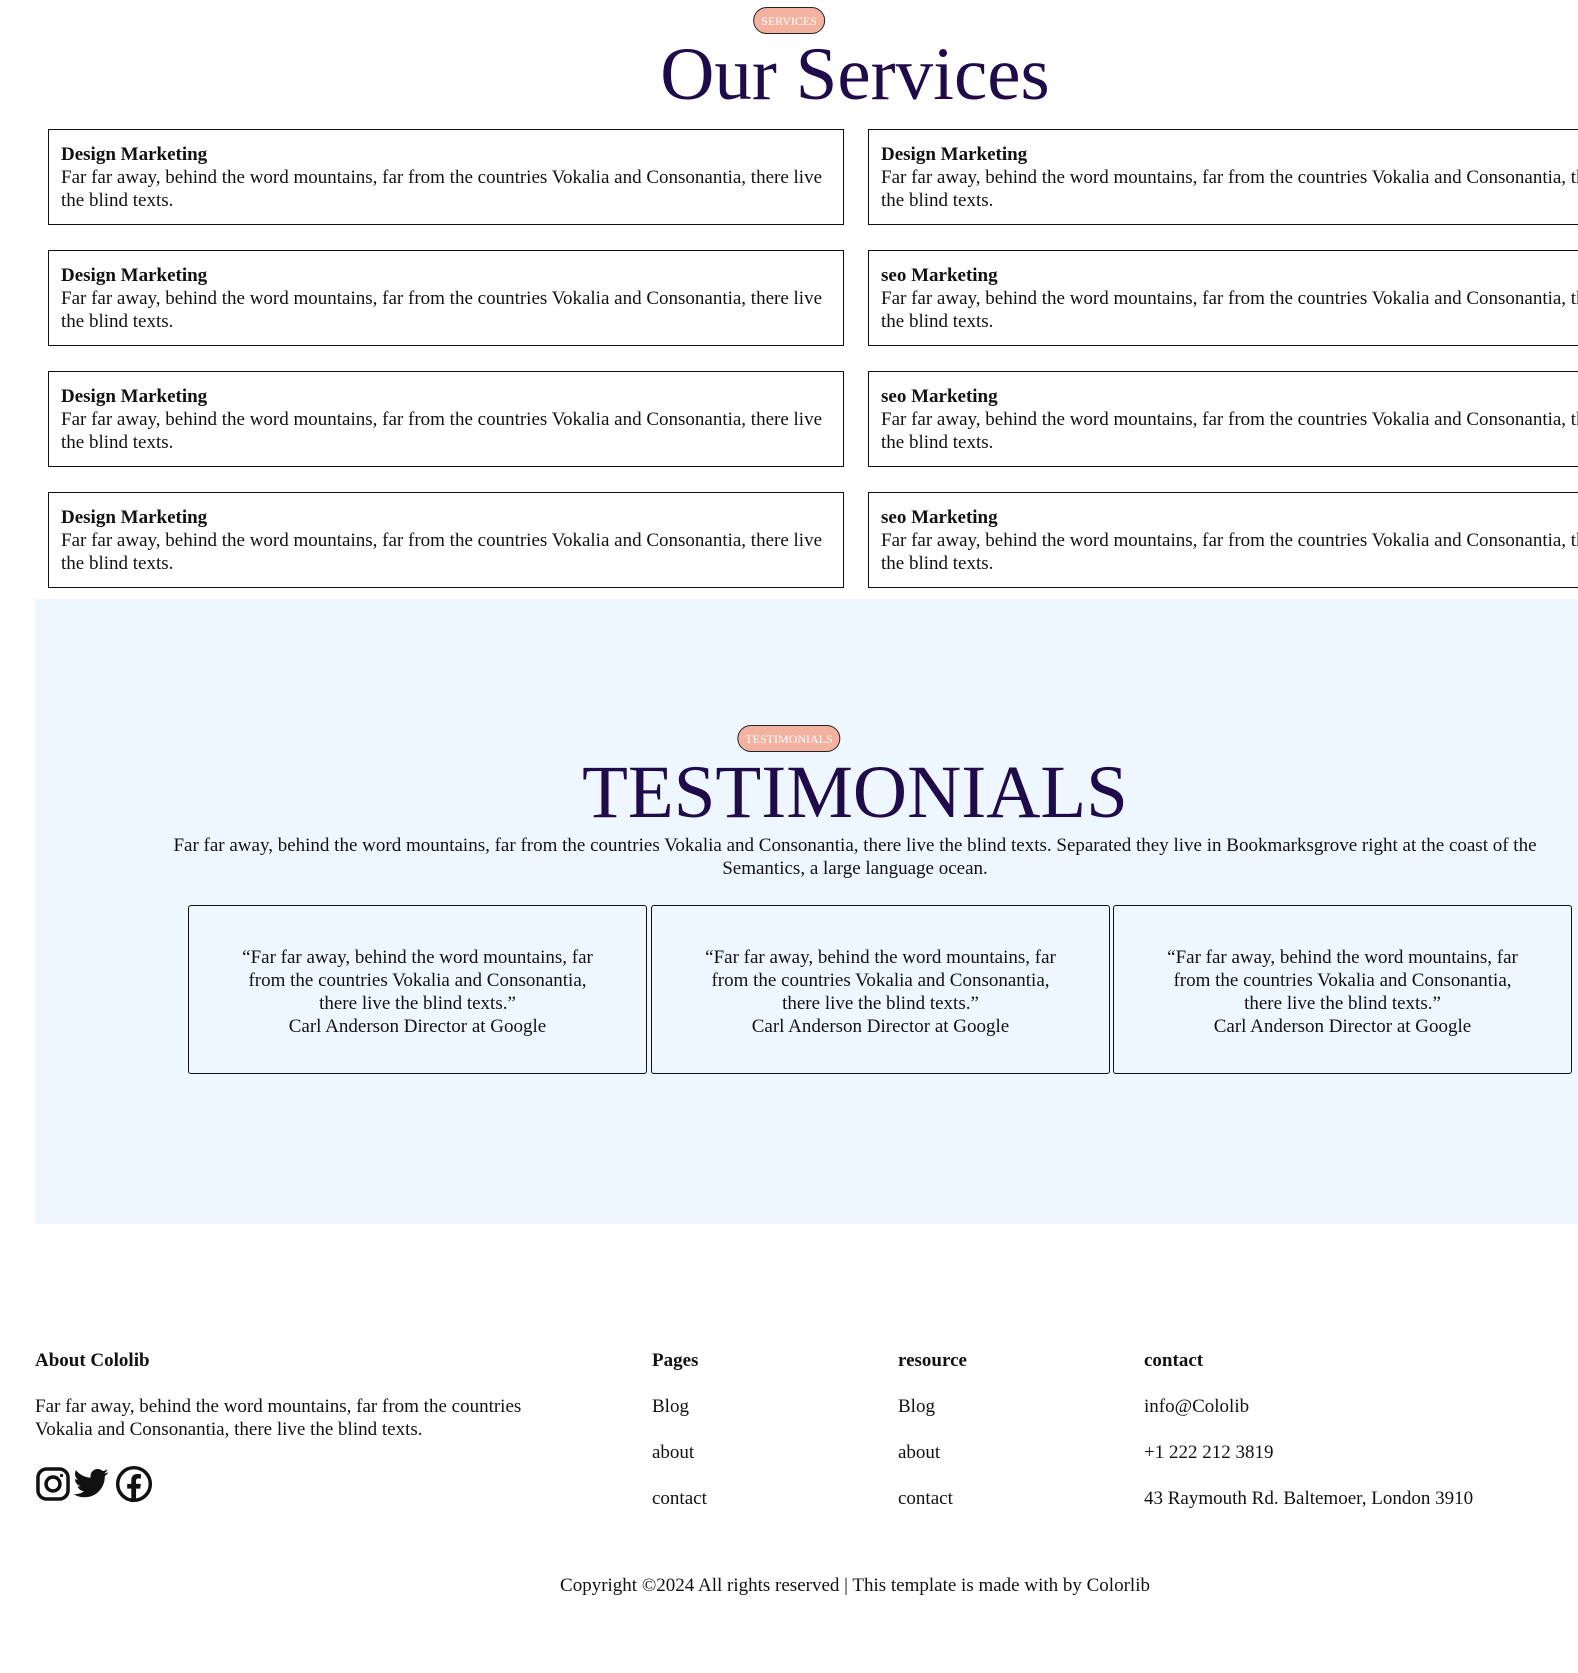  I want to click on services-badge: SERVICES, so click(789, 20).